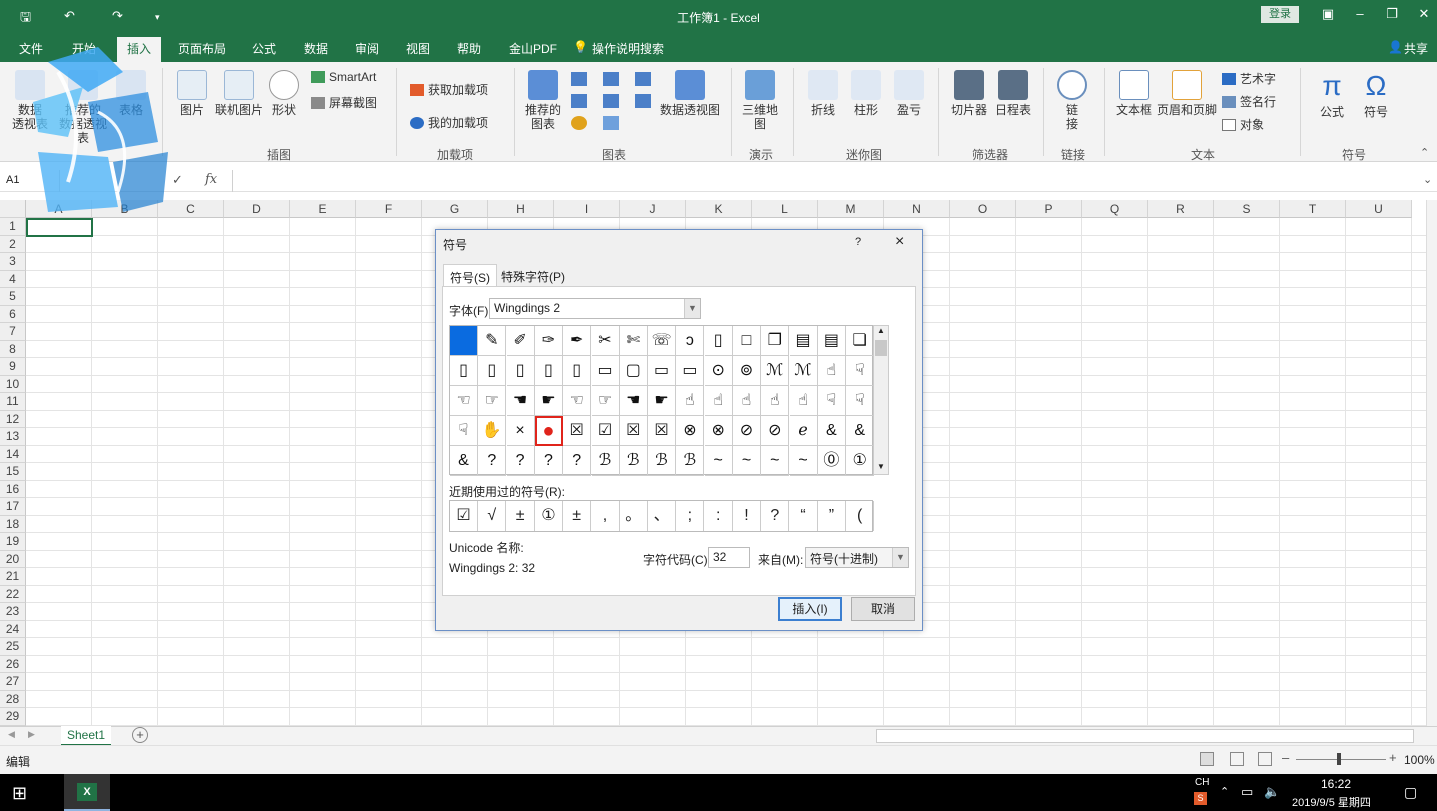  Describe the element at coordinates (760, 100) in the screenshot. I see `3d-map-button: 三维地 图` at that location.